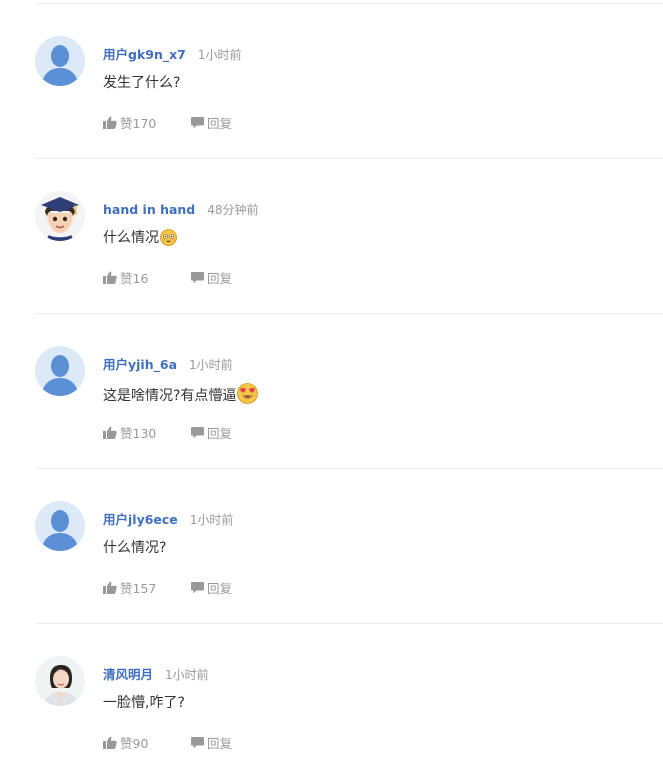  Describe the element at coordinates (144, 54) in the screenshot. I see `username-link: 用户gk9n_x7` at that location.